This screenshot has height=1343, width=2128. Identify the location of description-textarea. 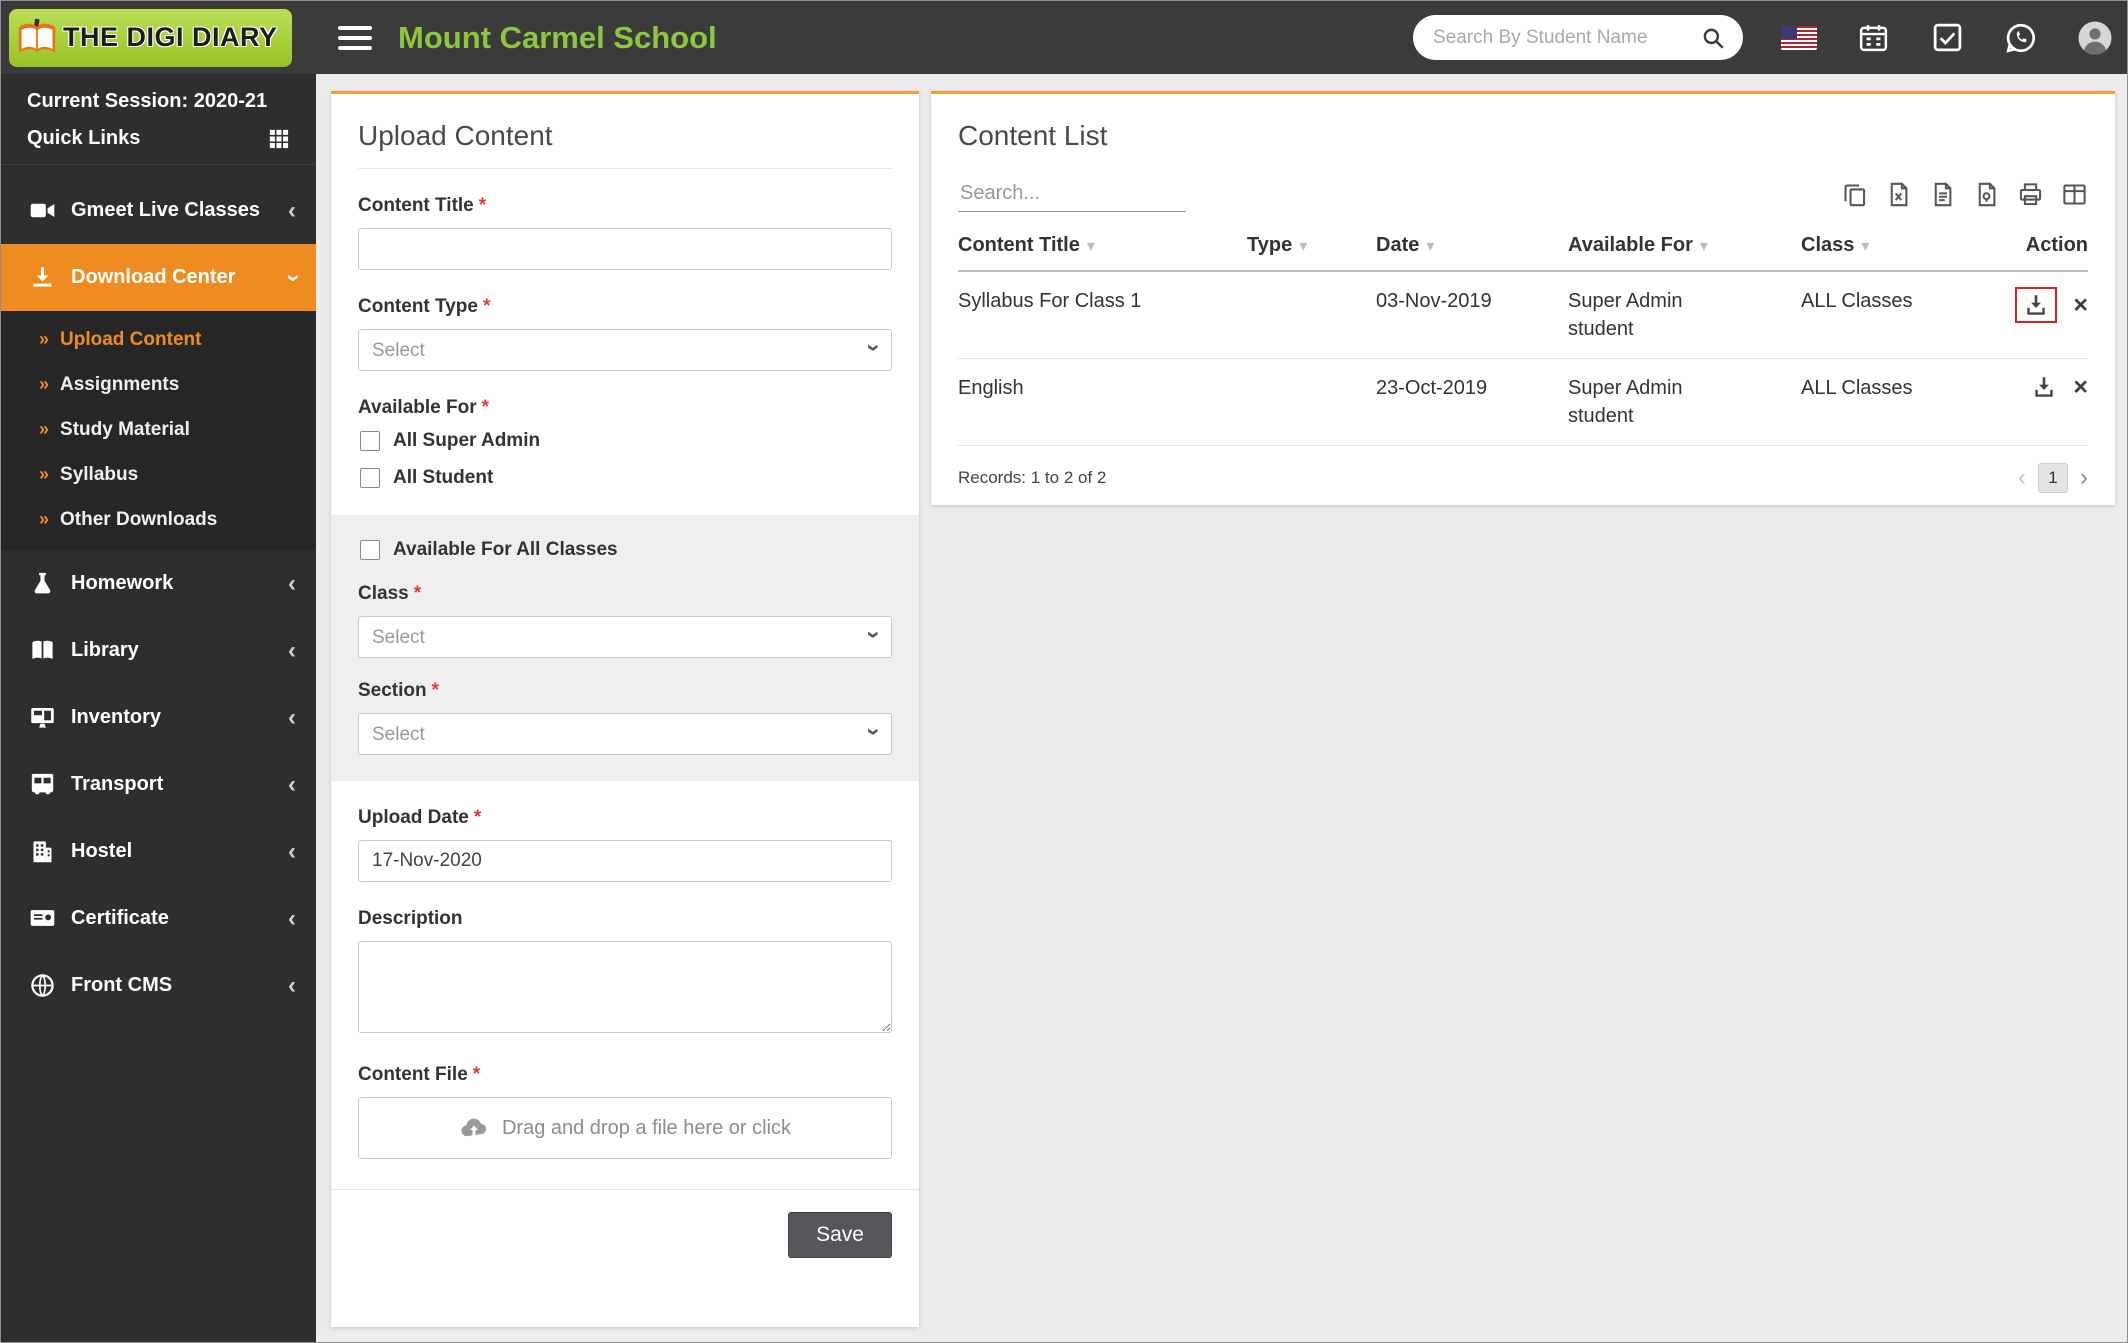
(625, 987).